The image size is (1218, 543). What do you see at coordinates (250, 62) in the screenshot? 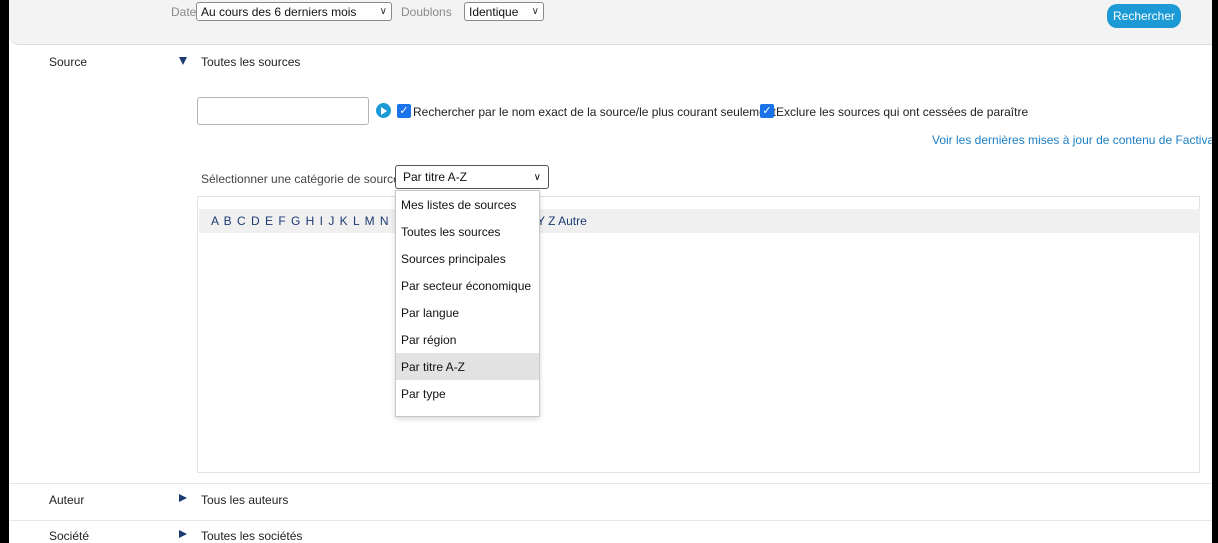
I see `source-value: Toutes les sources` at bounding box center [250, 62].